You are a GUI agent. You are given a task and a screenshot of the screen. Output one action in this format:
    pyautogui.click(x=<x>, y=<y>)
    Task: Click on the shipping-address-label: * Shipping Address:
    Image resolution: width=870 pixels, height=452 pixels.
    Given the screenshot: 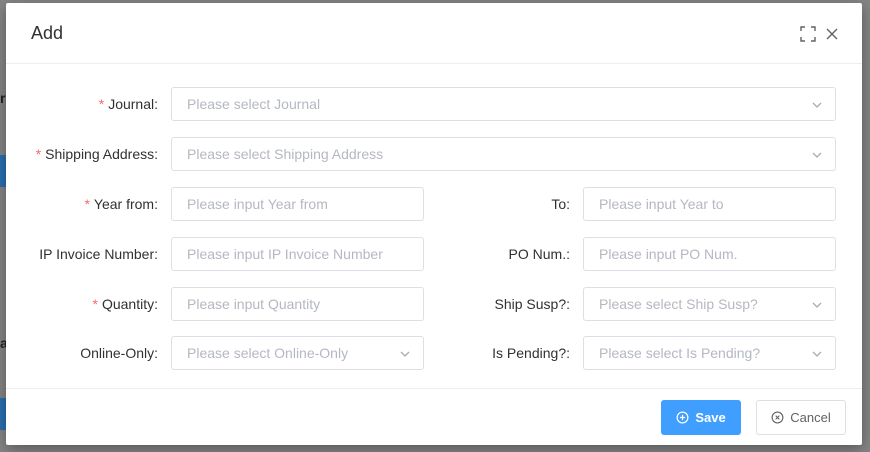 What is the action you would take?
    pyautogui.click(x=82, y=154)
    